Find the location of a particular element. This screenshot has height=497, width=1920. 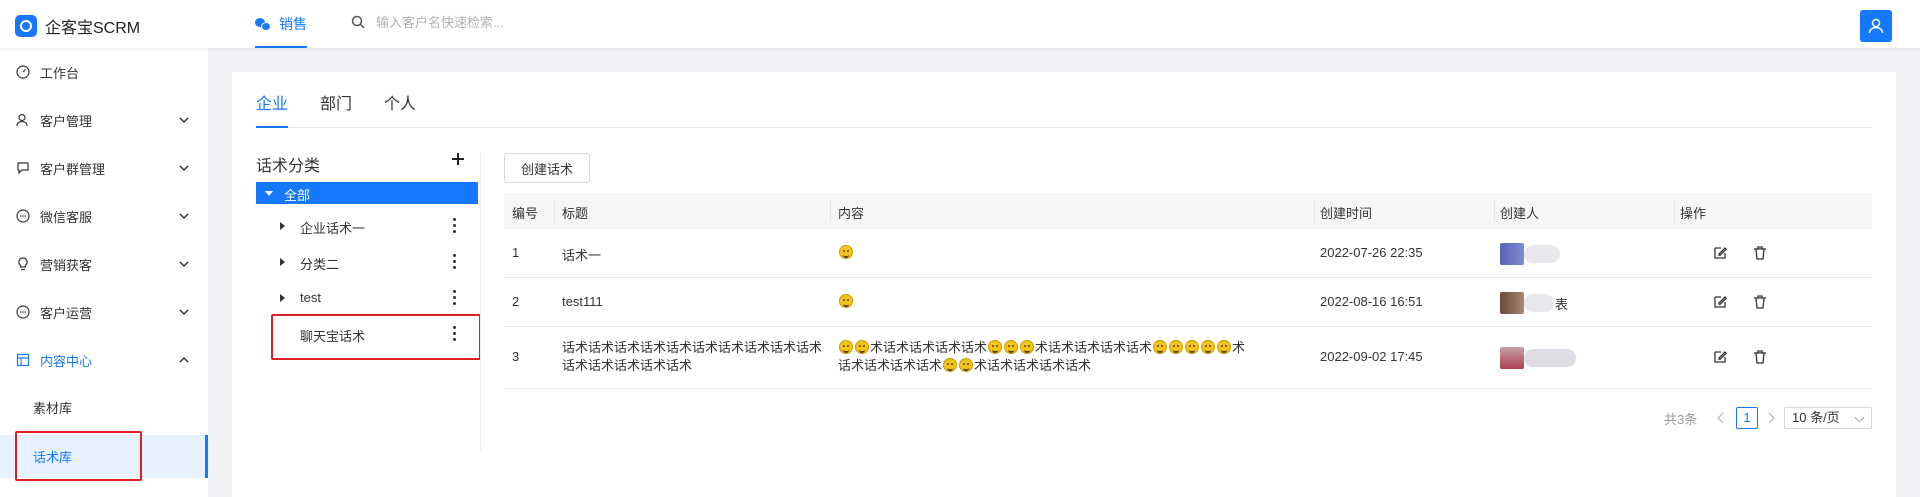

page-size-select: 10 条/页 is located at coordinates (1828, 418).